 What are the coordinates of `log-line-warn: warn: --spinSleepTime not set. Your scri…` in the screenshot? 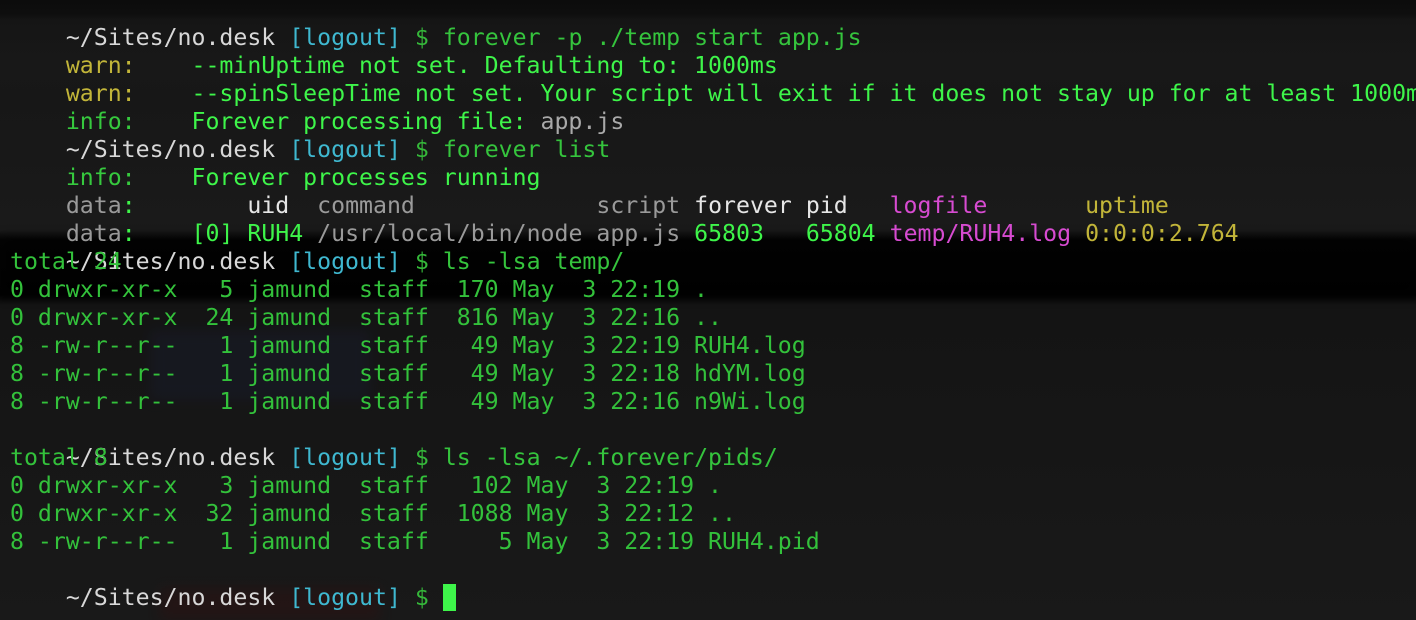 It's located at (713, 79).